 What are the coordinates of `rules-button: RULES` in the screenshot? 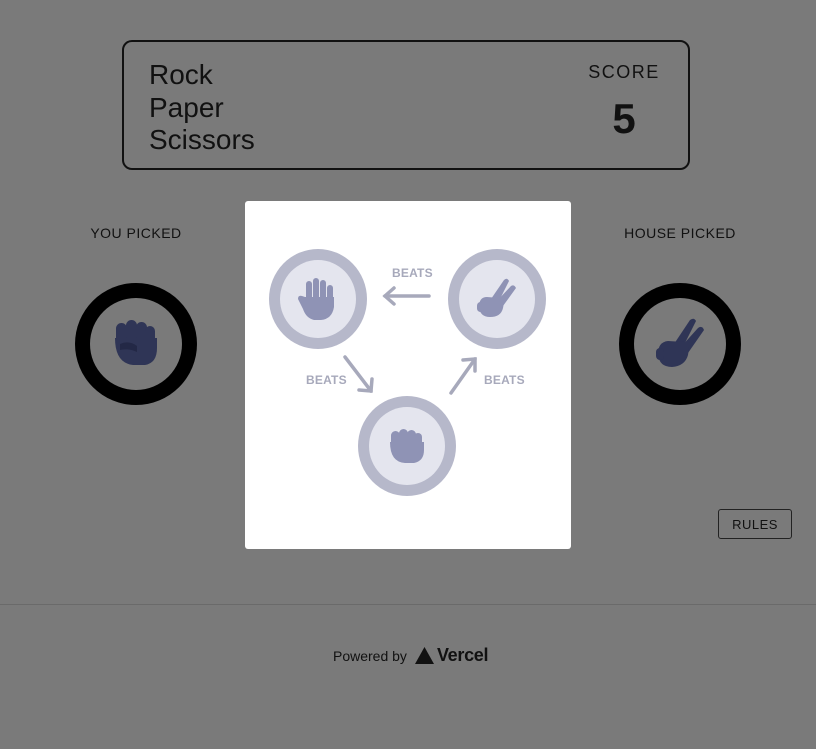 It's located at (755, 524).